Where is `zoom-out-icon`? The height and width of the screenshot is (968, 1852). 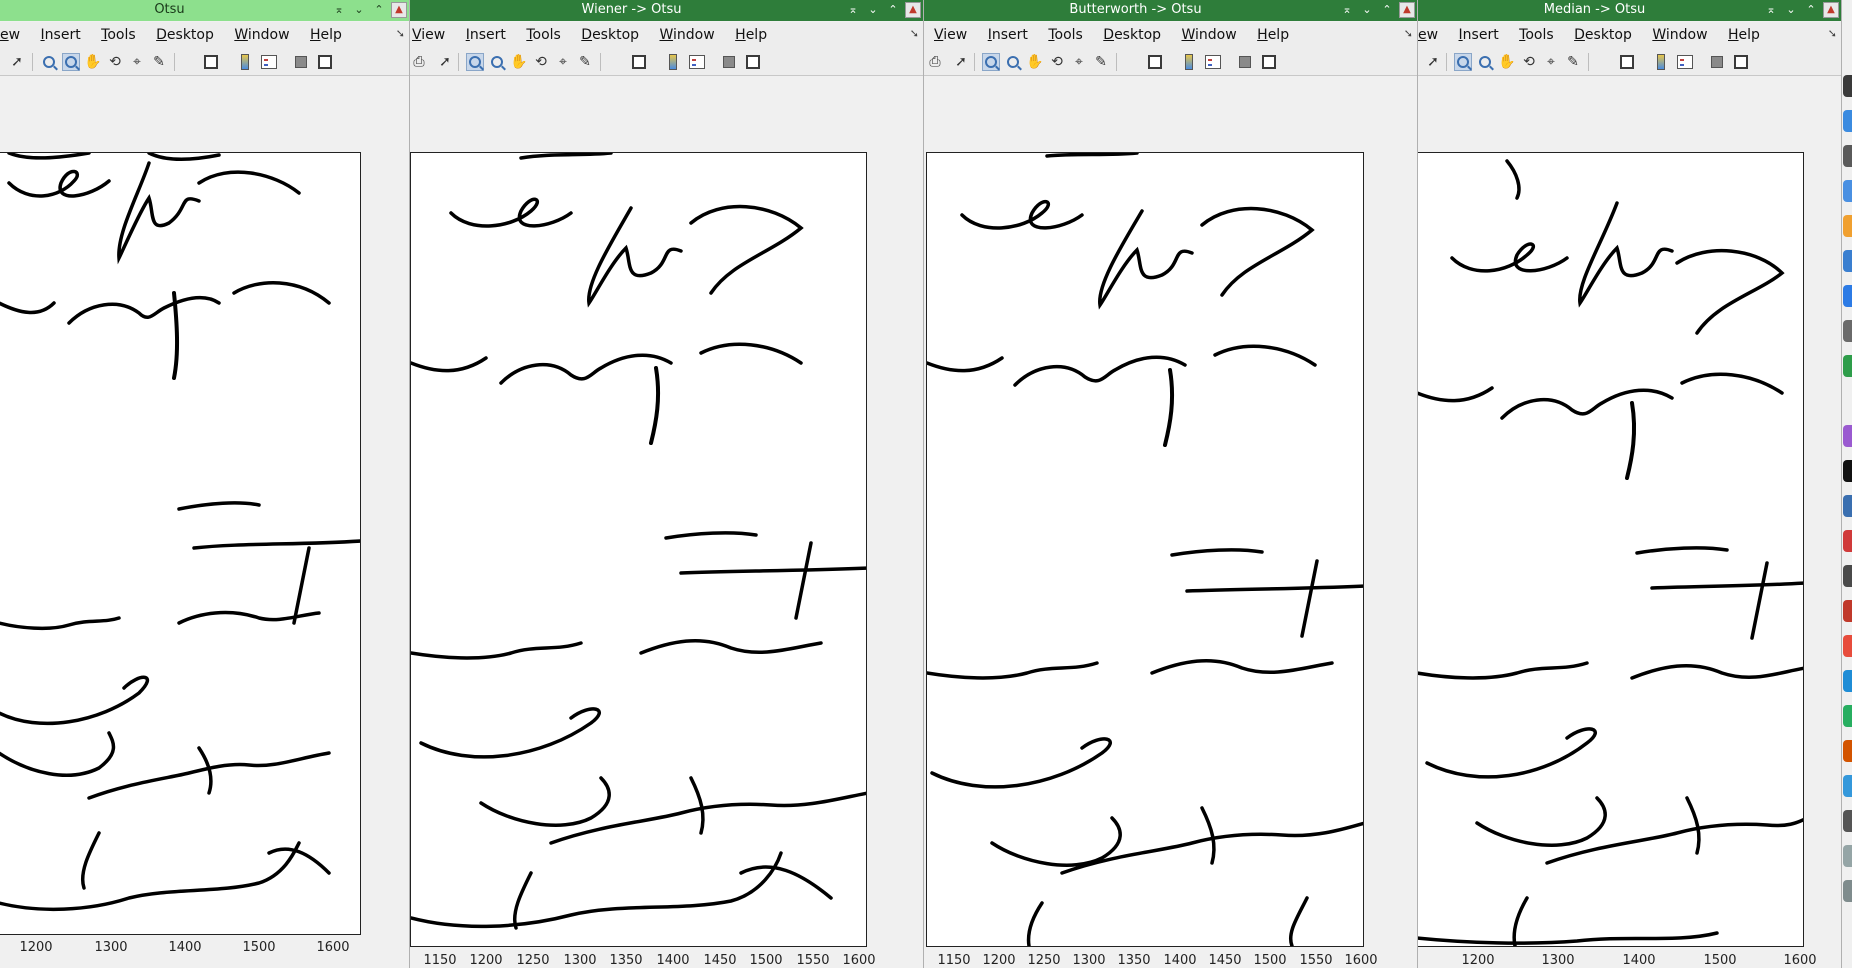
zoom-out-icon is located at coordinates (1485, 62).